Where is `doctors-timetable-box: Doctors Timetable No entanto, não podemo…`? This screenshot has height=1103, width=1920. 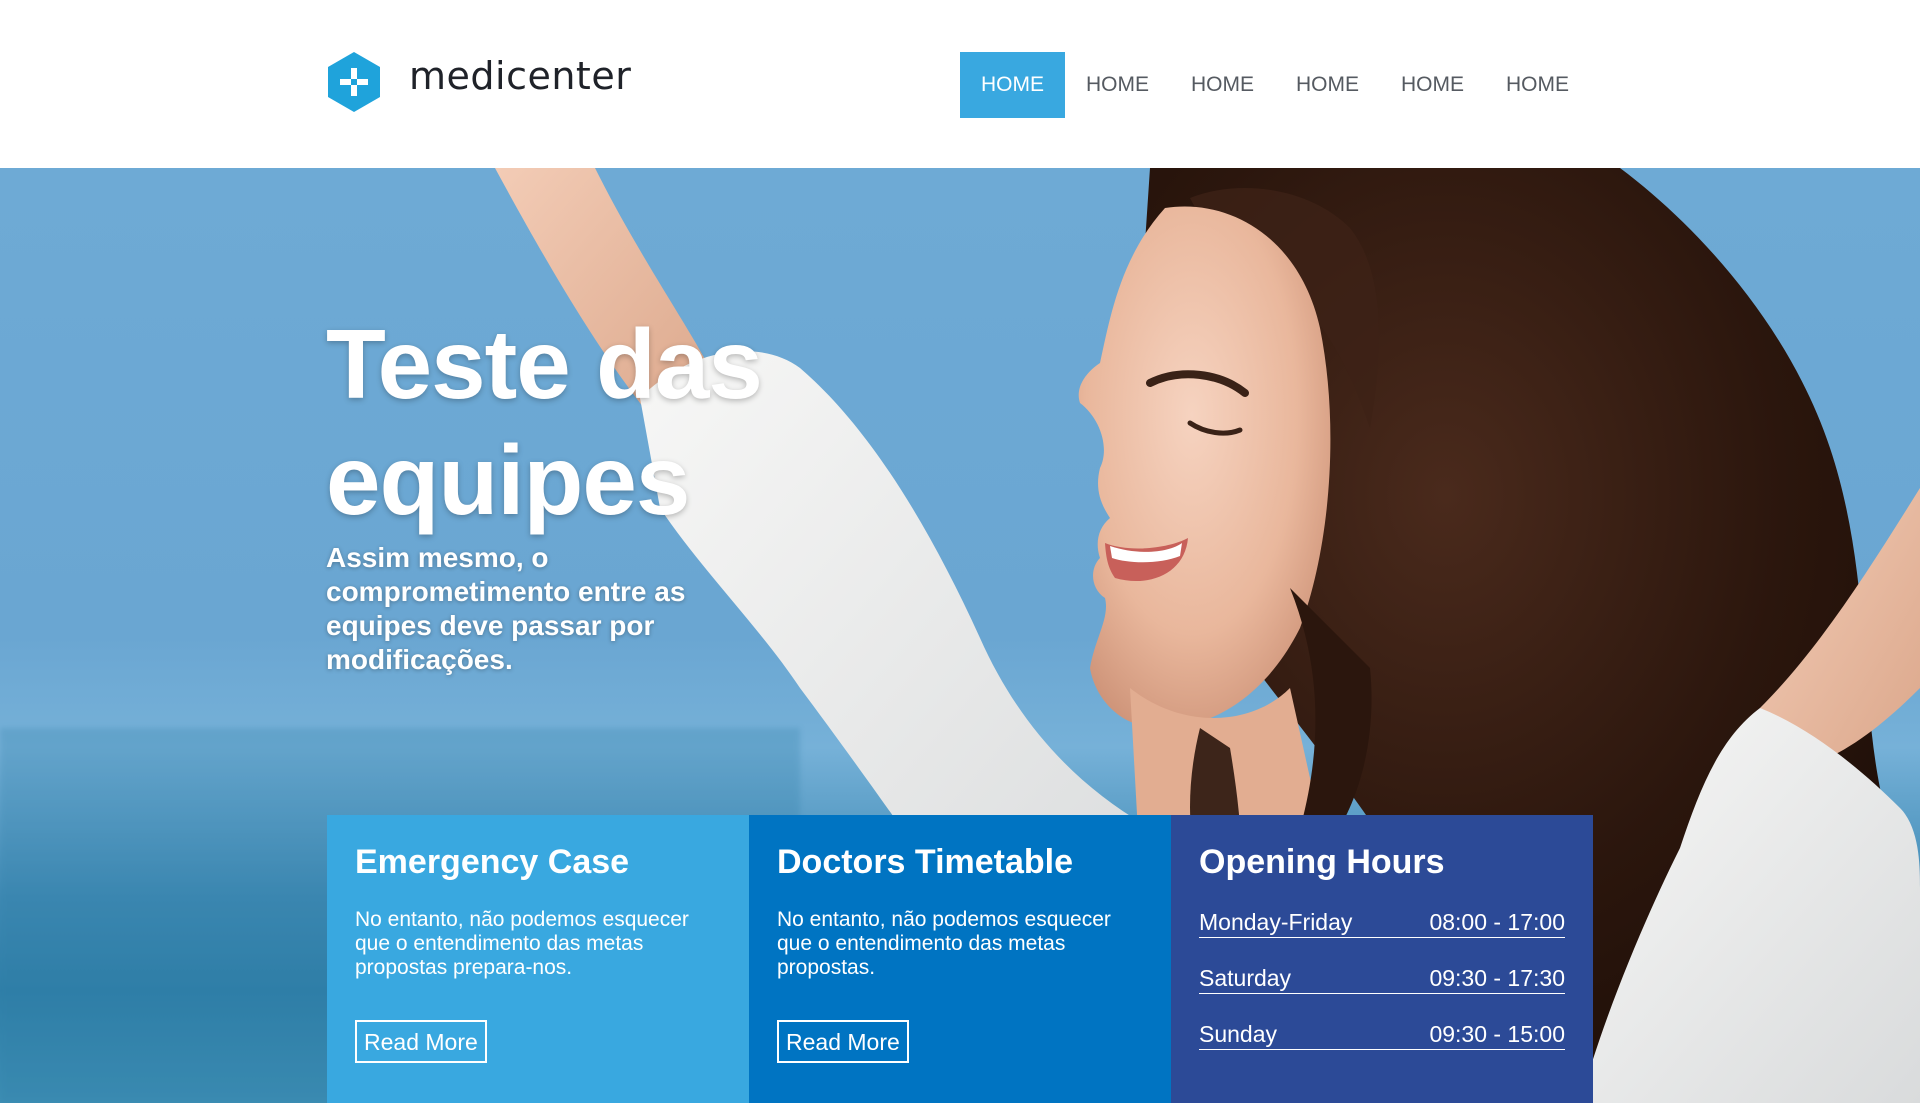 doctors-timetable-box: Doctors Timetable No entanto, não podemo… is located at coordinates (960, 959).